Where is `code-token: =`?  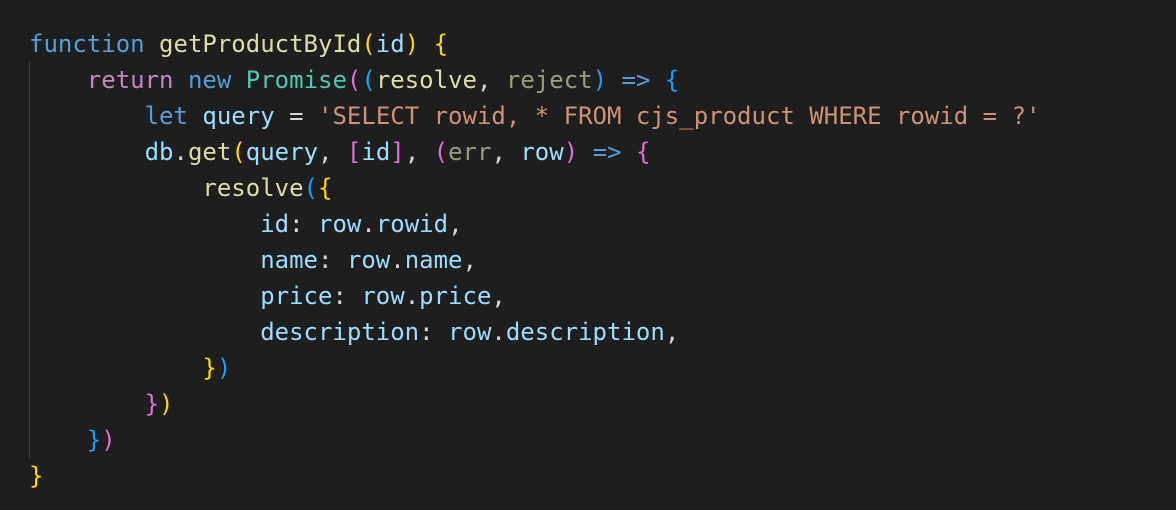
code-token: = is located at coordinates (296, 116).